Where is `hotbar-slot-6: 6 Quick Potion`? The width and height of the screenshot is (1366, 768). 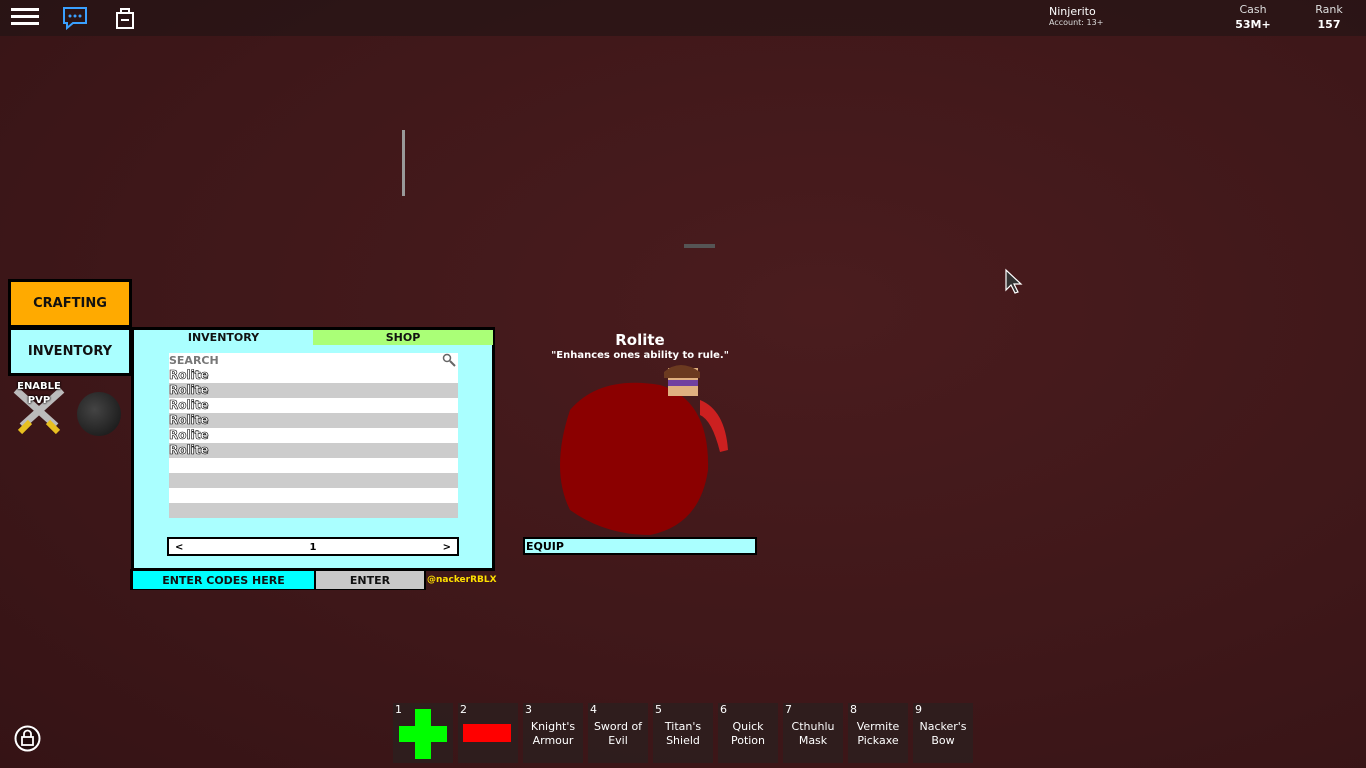
hotbar-slot-6: 6 Quick Potion is located at coordinates (748, 733).